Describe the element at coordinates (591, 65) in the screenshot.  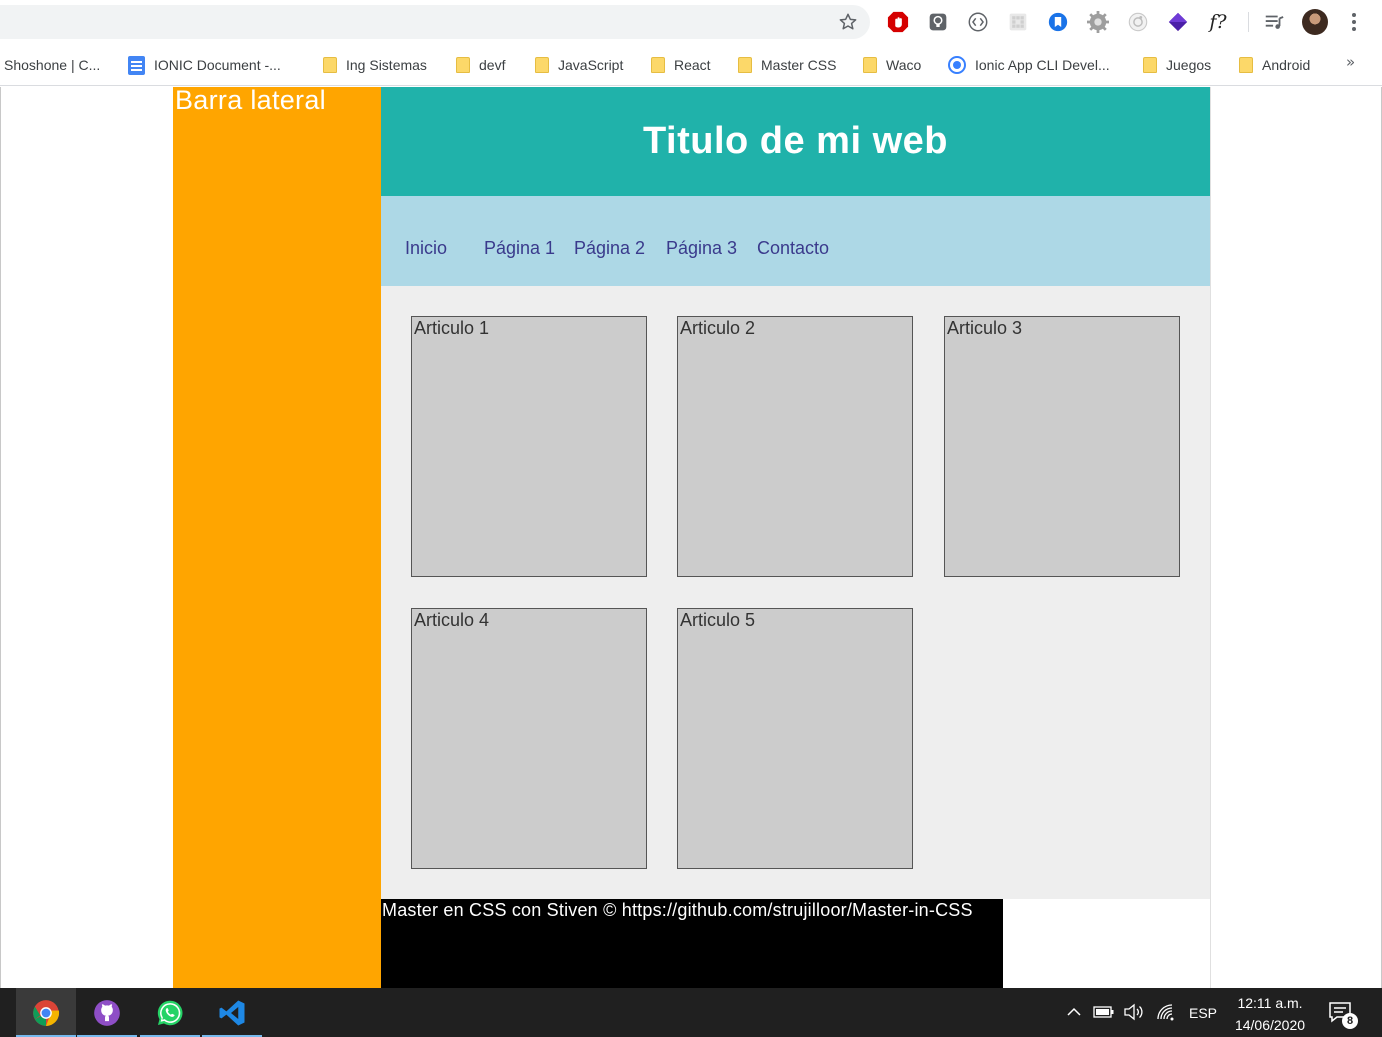
I see `bookmark-label: JavaScript` at that location.